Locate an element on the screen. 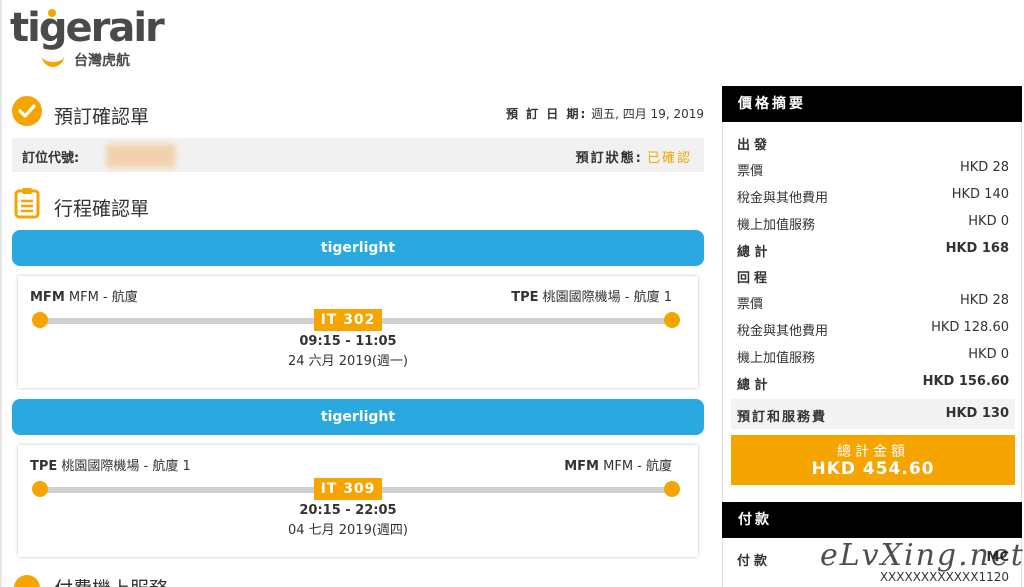 Image resolution: width=1024 pixels, height=587 pixels. flight-destination: TPE 桃園國際機場 - 航廈 1 is located at coordinates (591, 295).